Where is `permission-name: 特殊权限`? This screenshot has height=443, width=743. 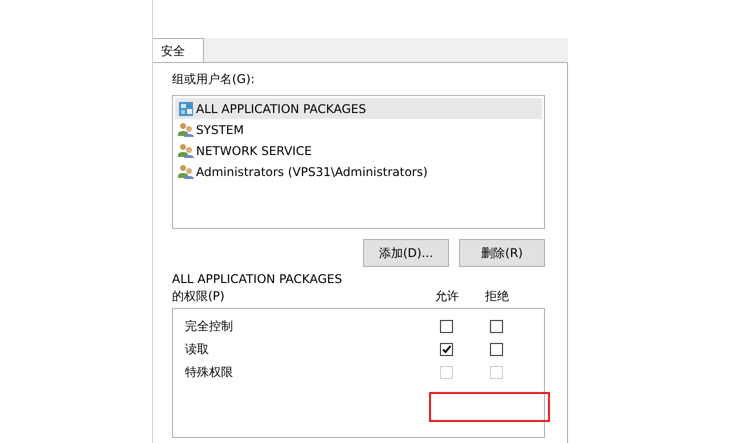 permission-name: 特殊权限 is located at coordinates (209, 372).